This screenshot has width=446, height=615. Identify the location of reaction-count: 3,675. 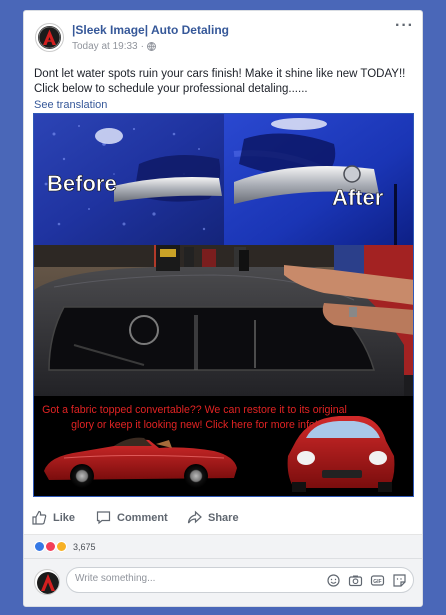
(84, 547).